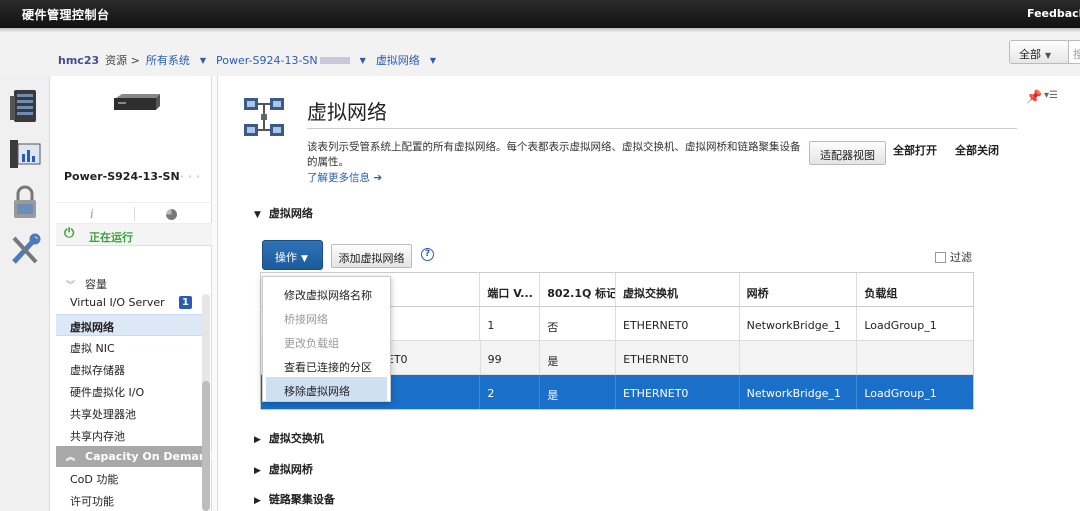 The height and width of the screenshot is (511, 1080). What do you see at coordinates (129, 413) in the screenshot?
I see `sidebar-item-shared-proc-pool: 共享处理器池` at bounding box center [129, 413].